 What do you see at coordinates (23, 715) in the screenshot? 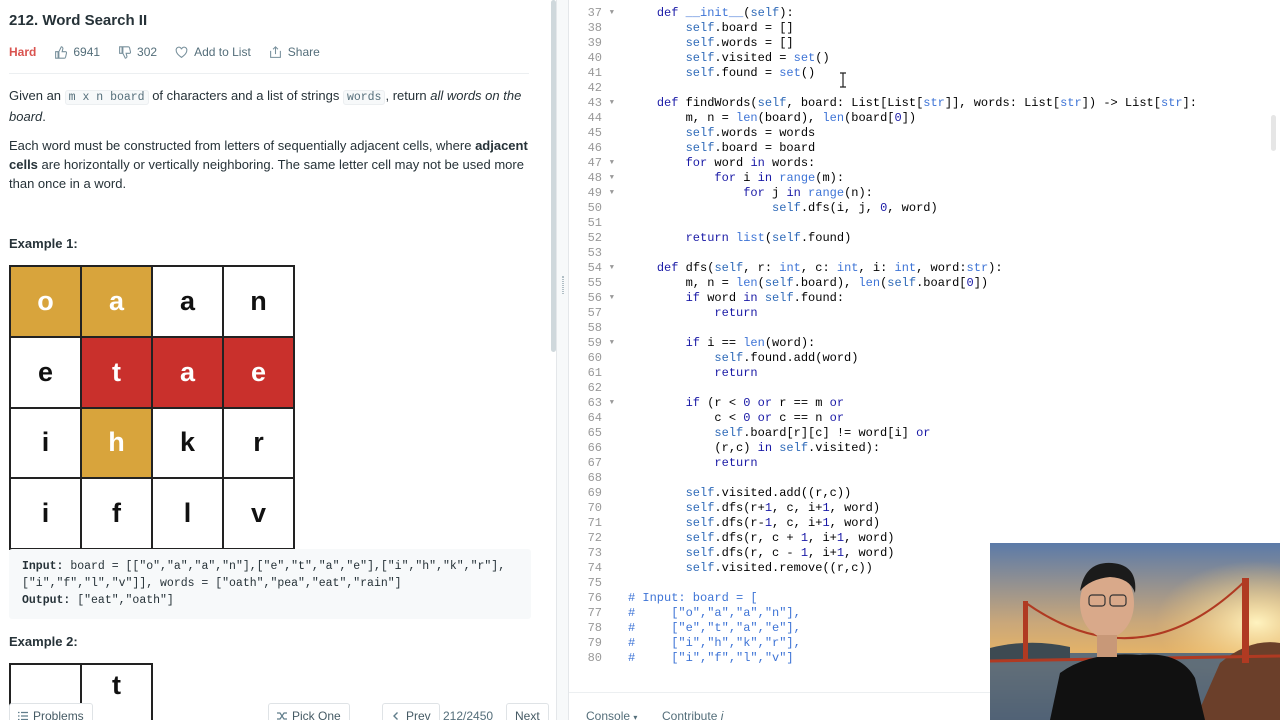
I see `list-icon` at bounding box center [23, 715].